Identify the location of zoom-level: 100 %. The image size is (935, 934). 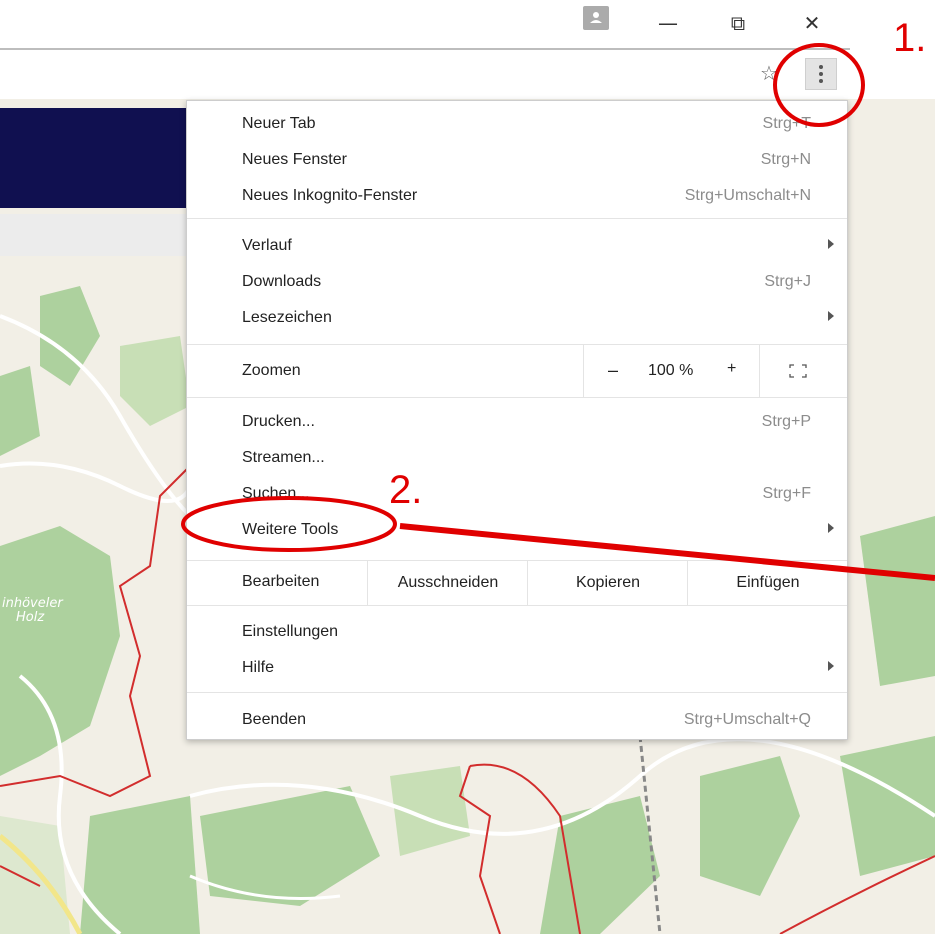
(671, 370).